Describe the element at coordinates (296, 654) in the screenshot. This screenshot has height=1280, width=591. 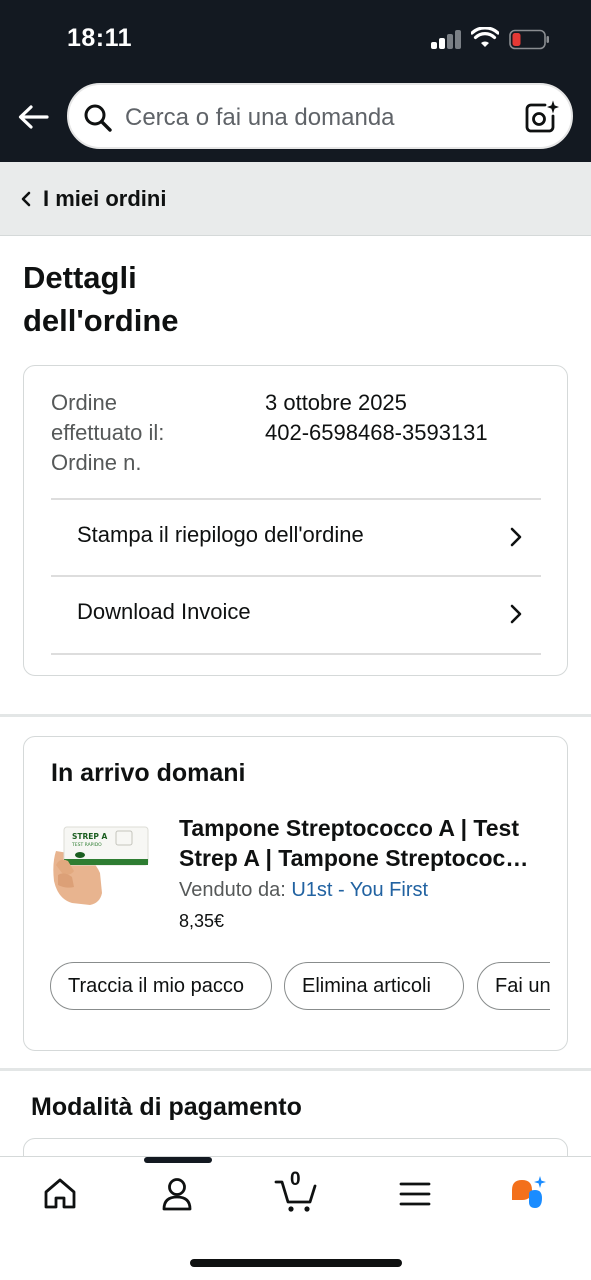
I see `row-divider` at that location.